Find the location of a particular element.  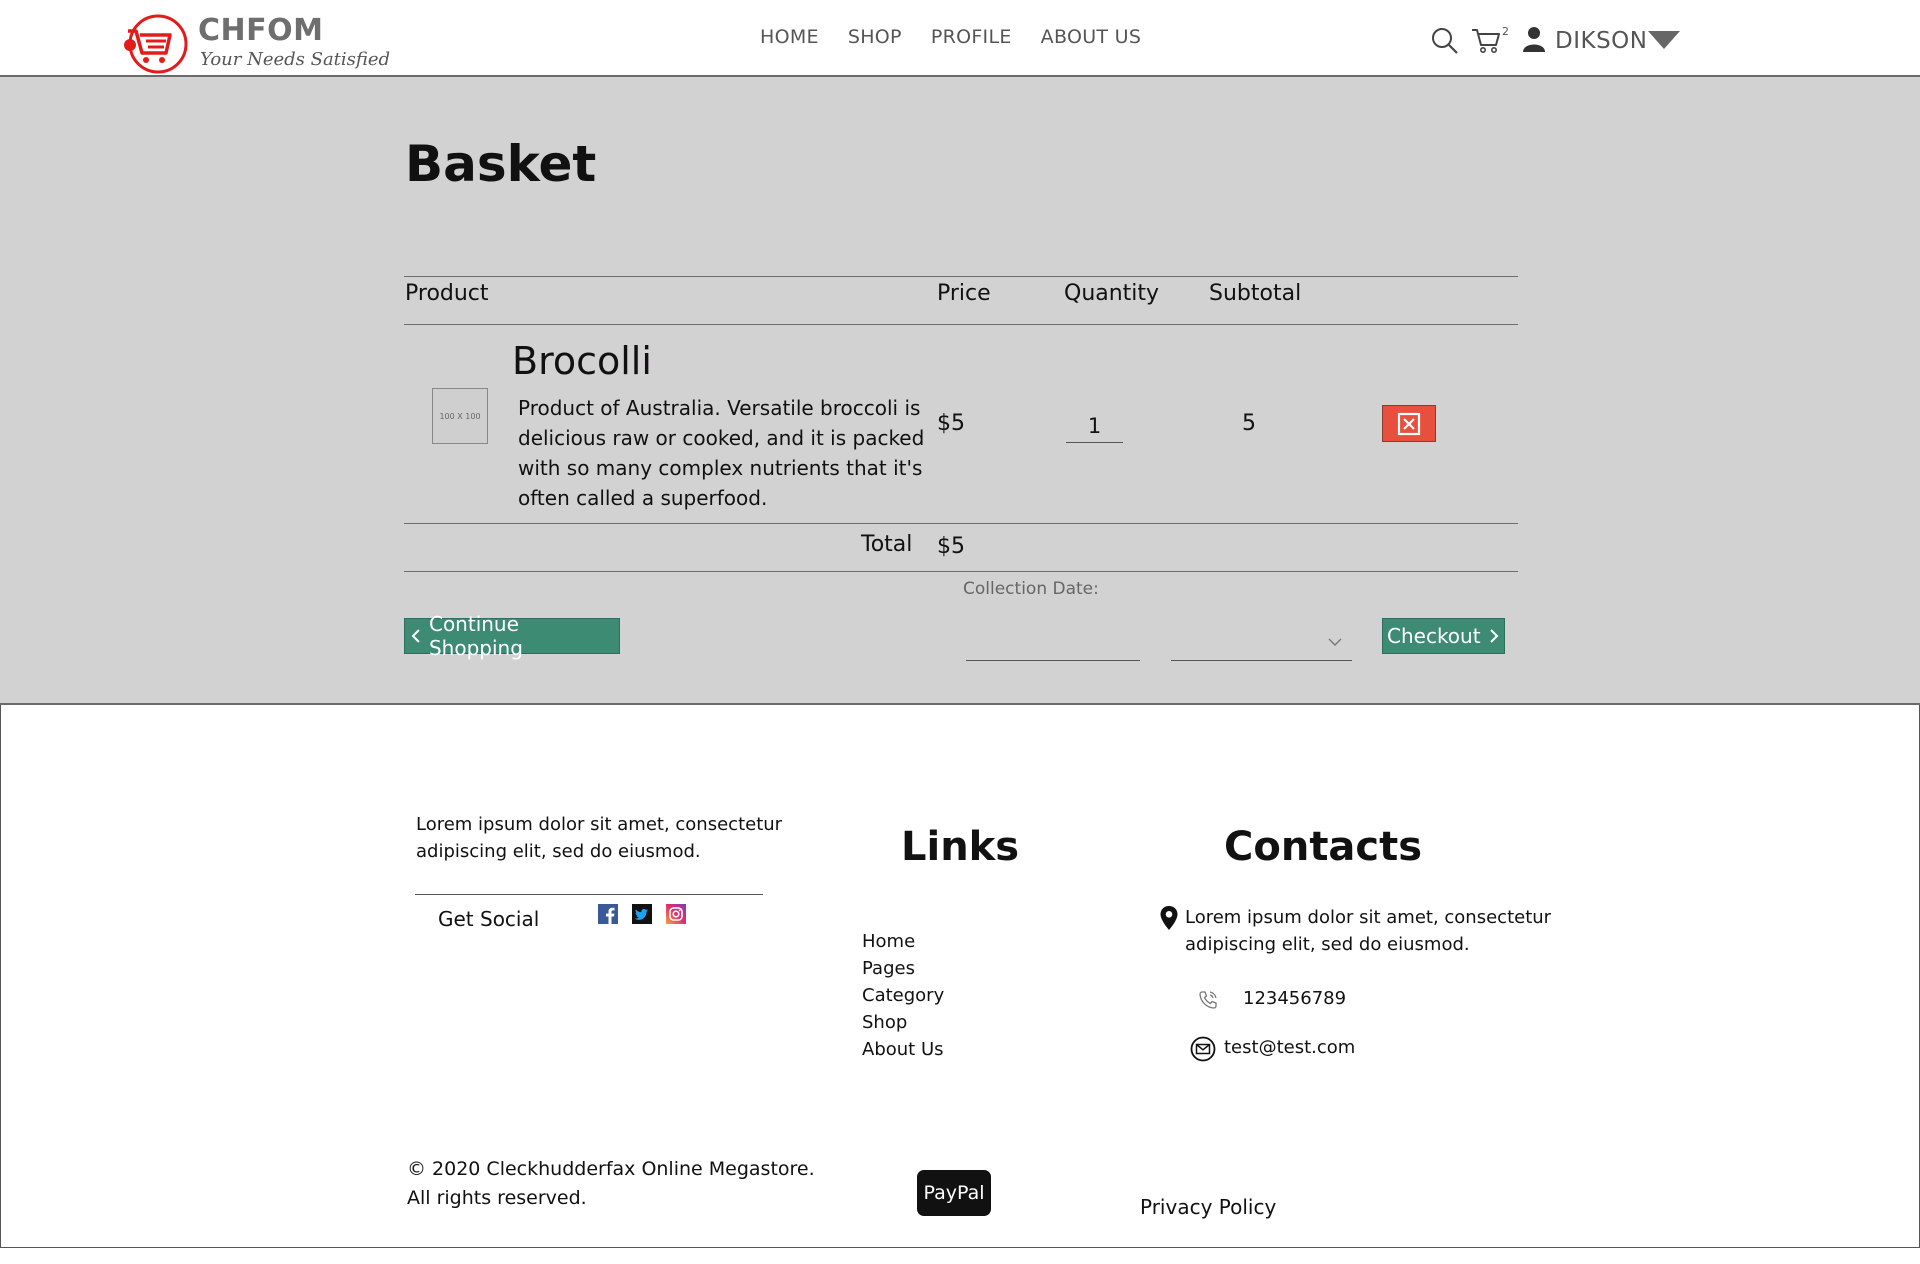

contacts-title: Contacts is located at coordinates (1323, 847).